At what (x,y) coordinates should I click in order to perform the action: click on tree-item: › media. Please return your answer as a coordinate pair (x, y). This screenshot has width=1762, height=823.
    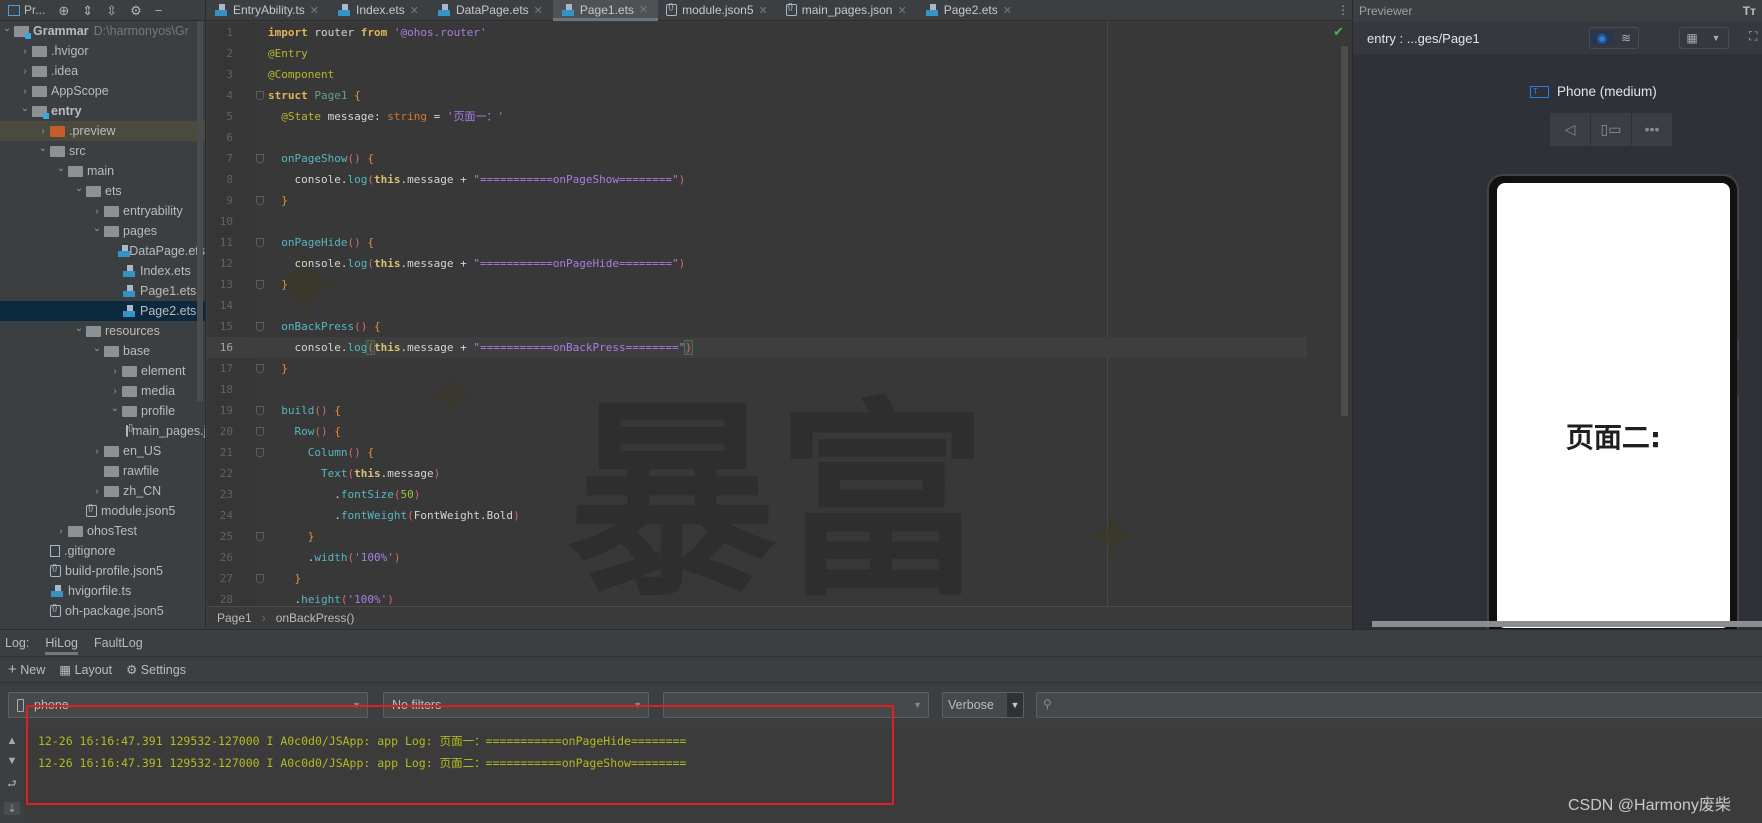
    Looking at the image, I should click on (102, 391).